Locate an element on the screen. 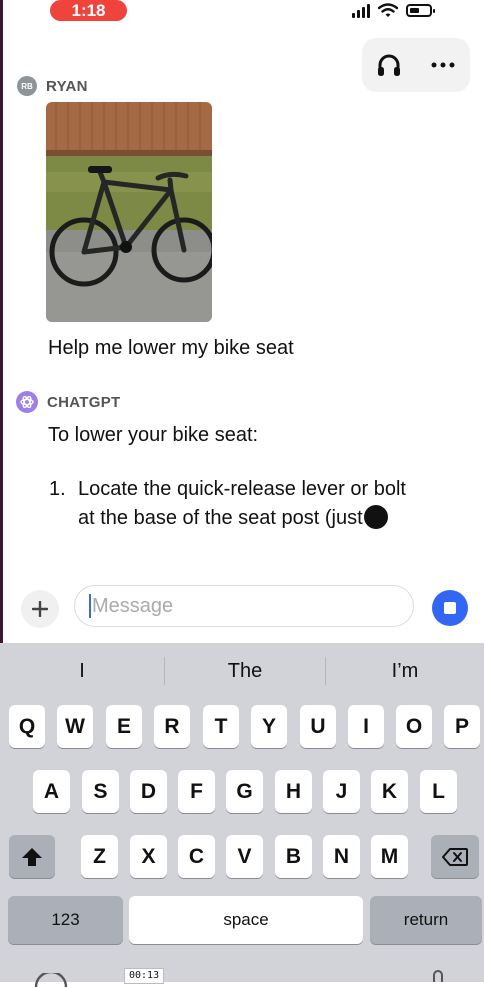 The height and width of the screenshot is (987, 484). return-key: return is located at coordinates (426, 920).